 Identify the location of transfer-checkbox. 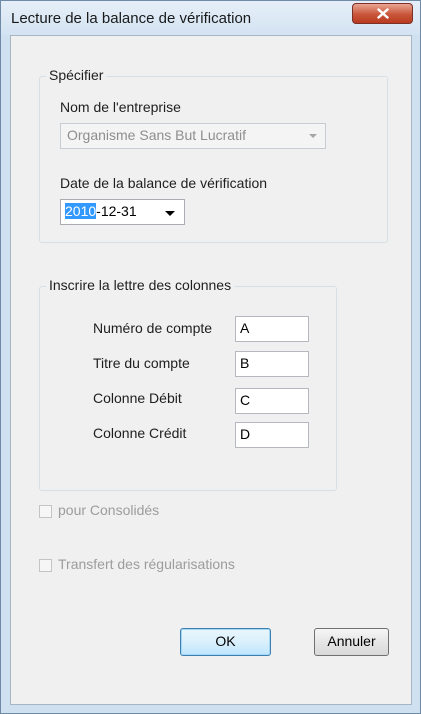
(45, 565).